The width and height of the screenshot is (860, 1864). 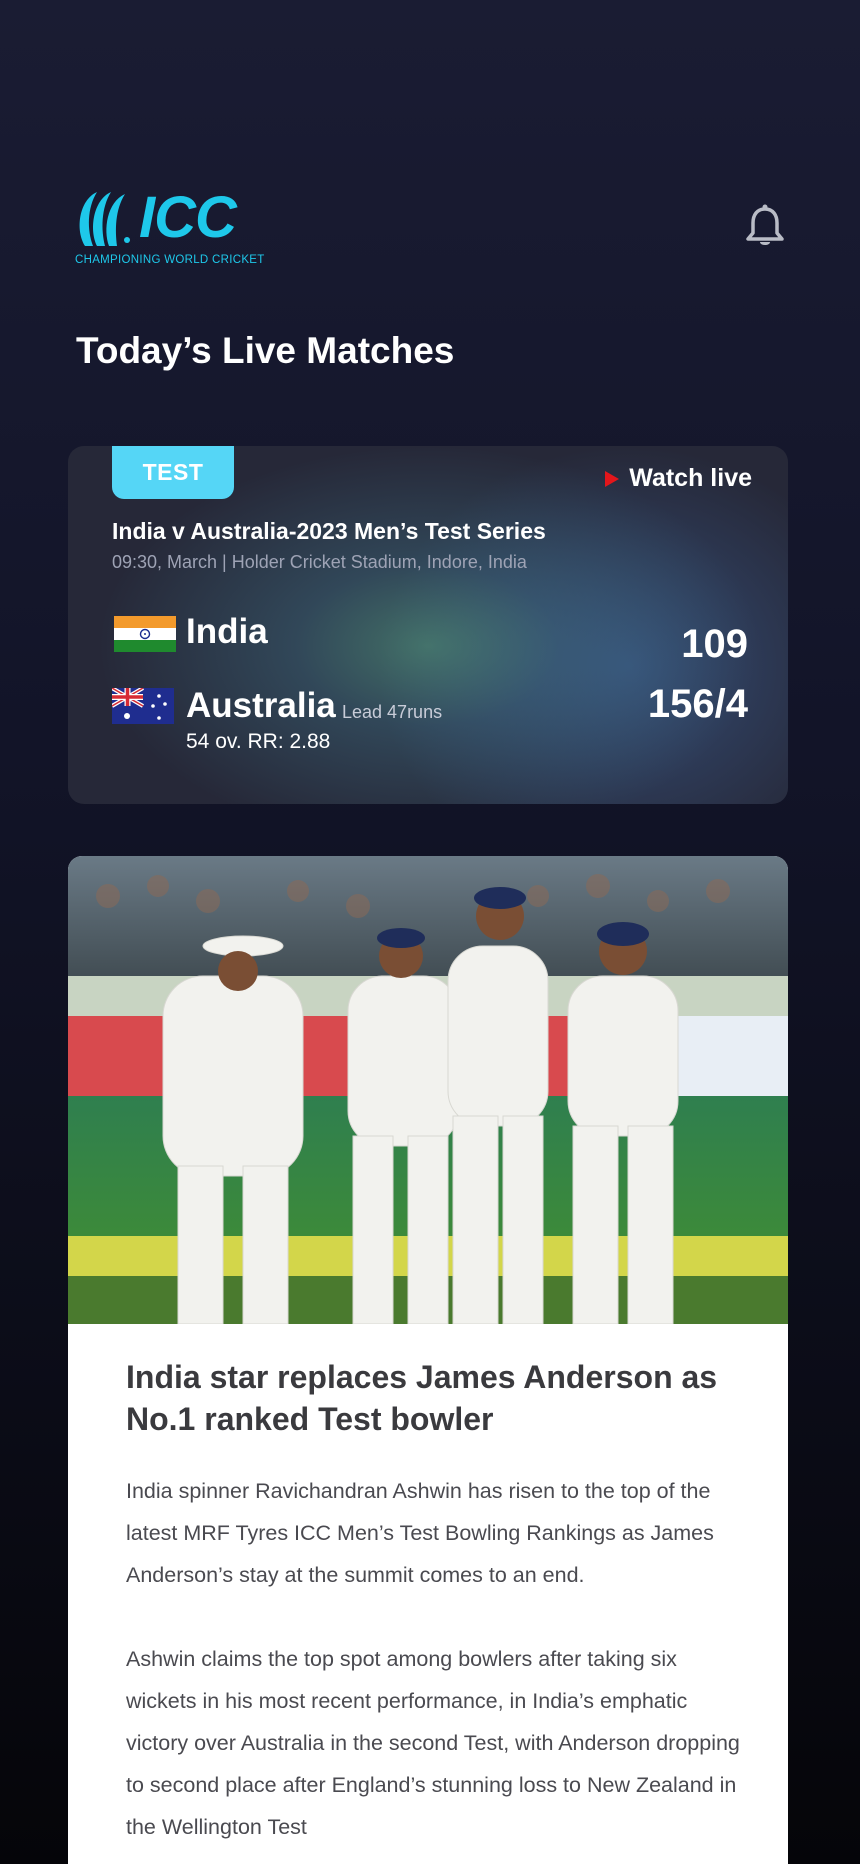 What do you see at coordinates (143, 706) in the screenshot?
I see `australia-flag-icon` at bounding box center [143, 706].